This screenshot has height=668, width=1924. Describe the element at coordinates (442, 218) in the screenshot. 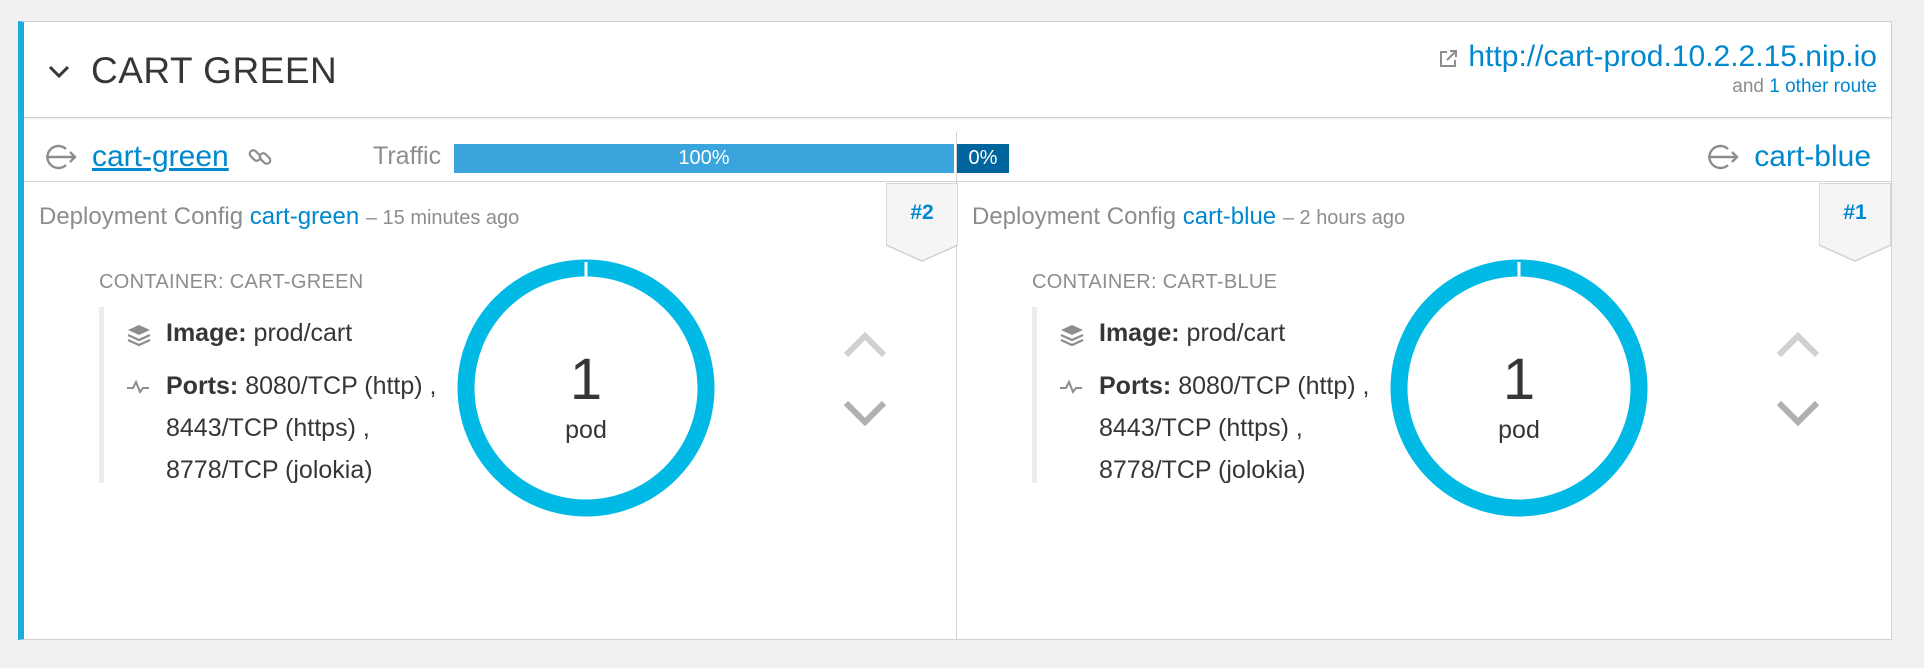

I see `dc-time-ago: – 15 minutes ago` at that location.